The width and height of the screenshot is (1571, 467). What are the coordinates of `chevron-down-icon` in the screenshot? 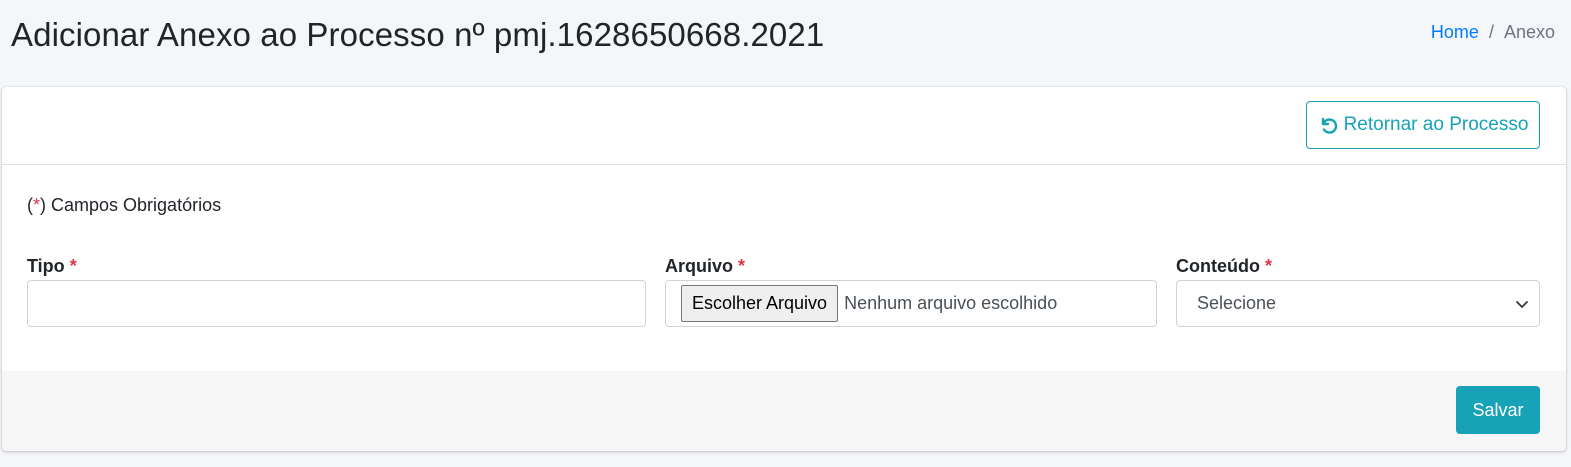 It's located at (1522, 304).